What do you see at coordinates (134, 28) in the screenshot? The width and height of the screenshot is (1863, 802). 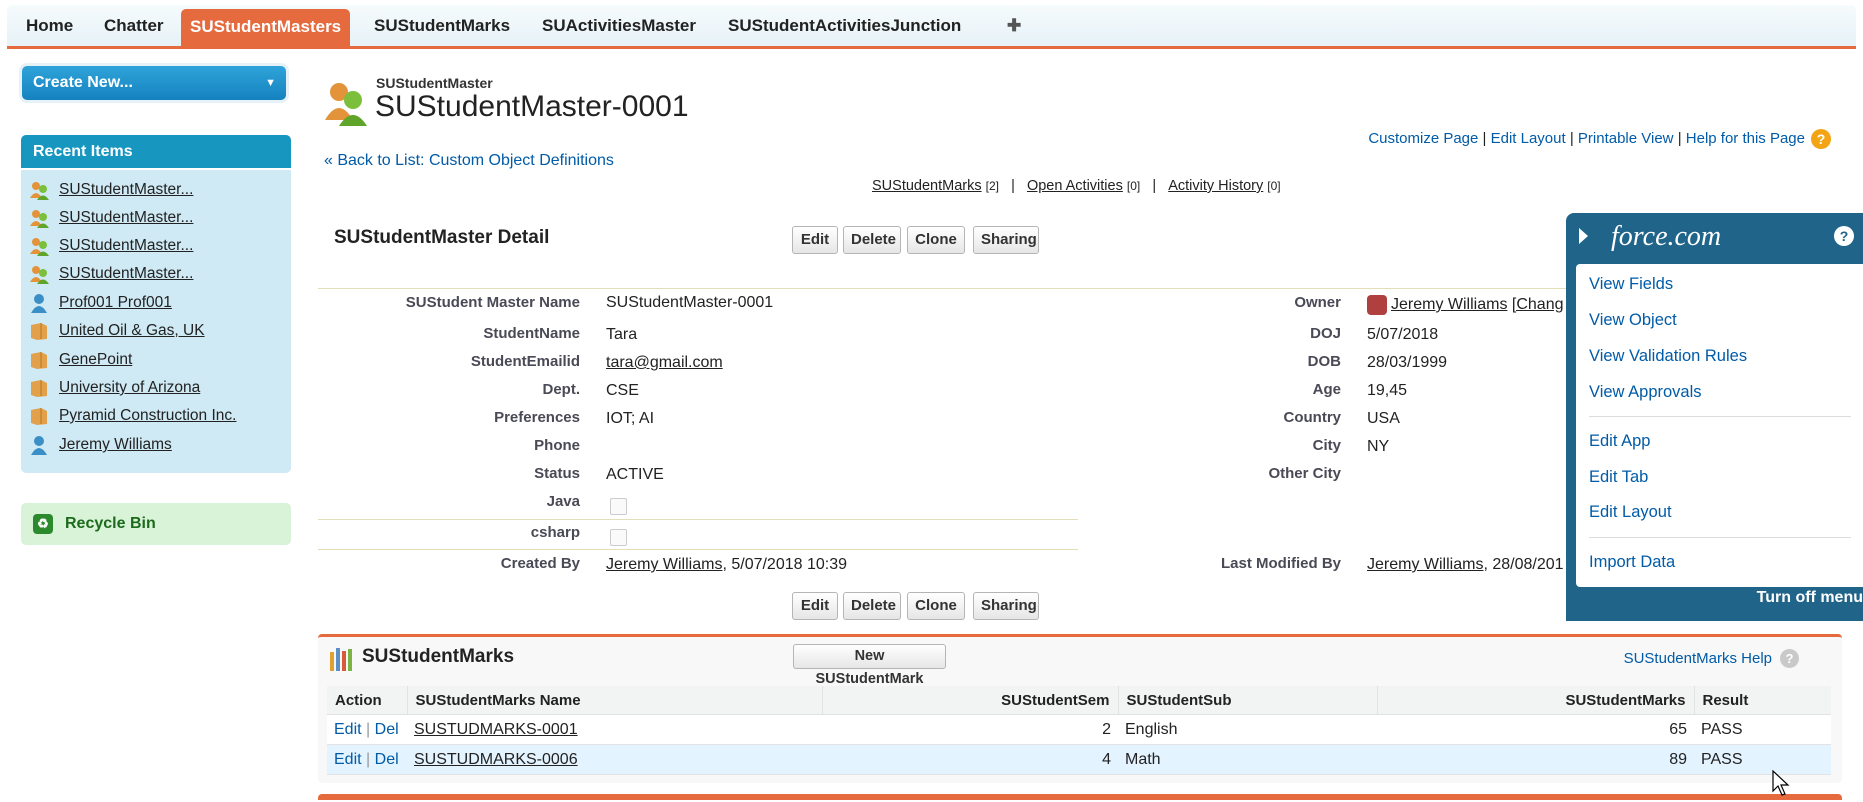 I see `tab-chatter: Chatter` at bounding box center [134, 28].